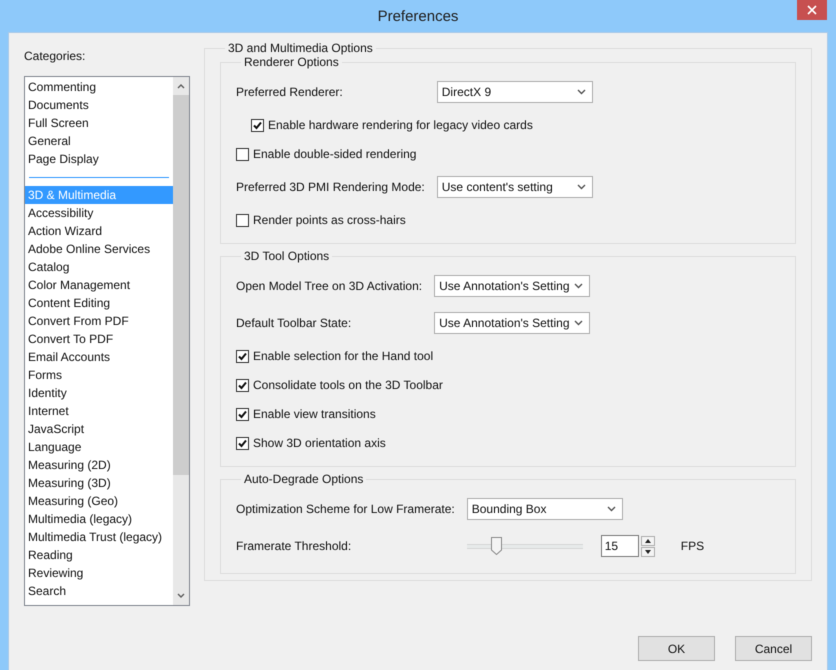  Describe the element at coordinates (676, 648) in the screenshot. I see `dialog-button: OK` at that location.